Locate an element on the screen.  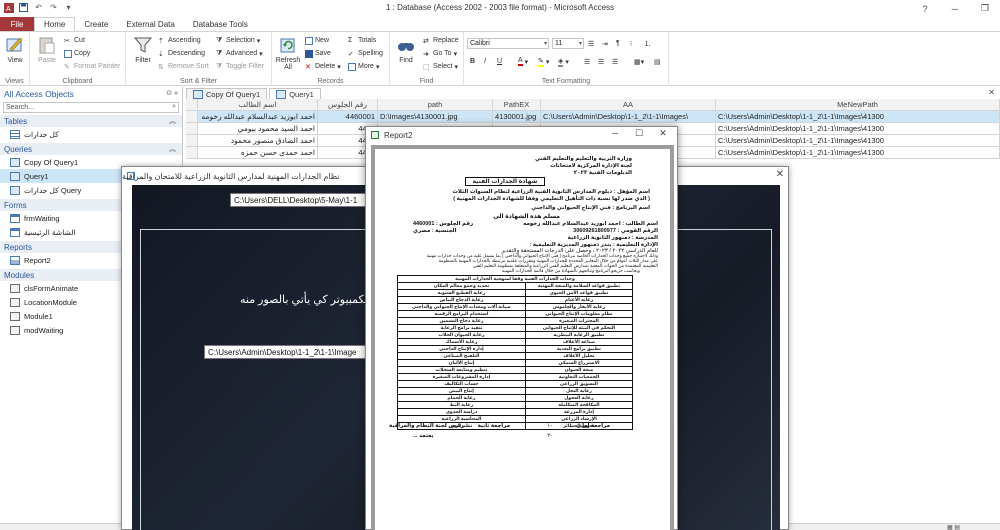
goto-button: ➜ Go To ▾ is located at coordinates (440, 53).